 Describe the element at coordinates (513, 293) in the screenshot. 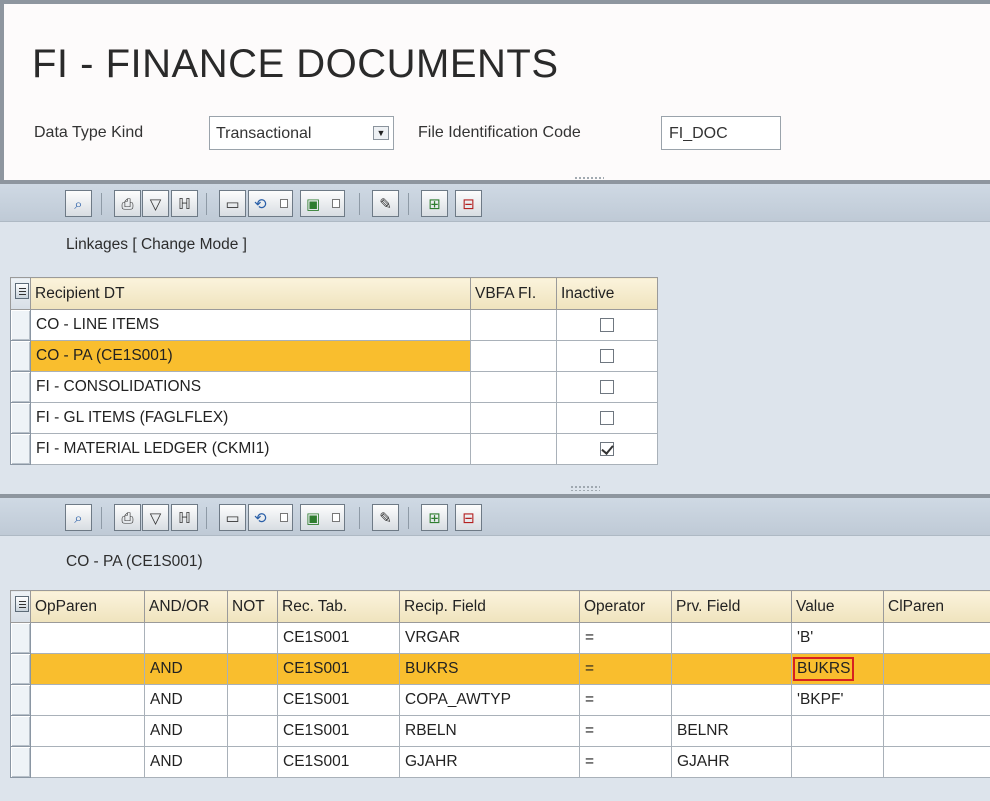

I see `column-header: VBFA FI.` at that location.